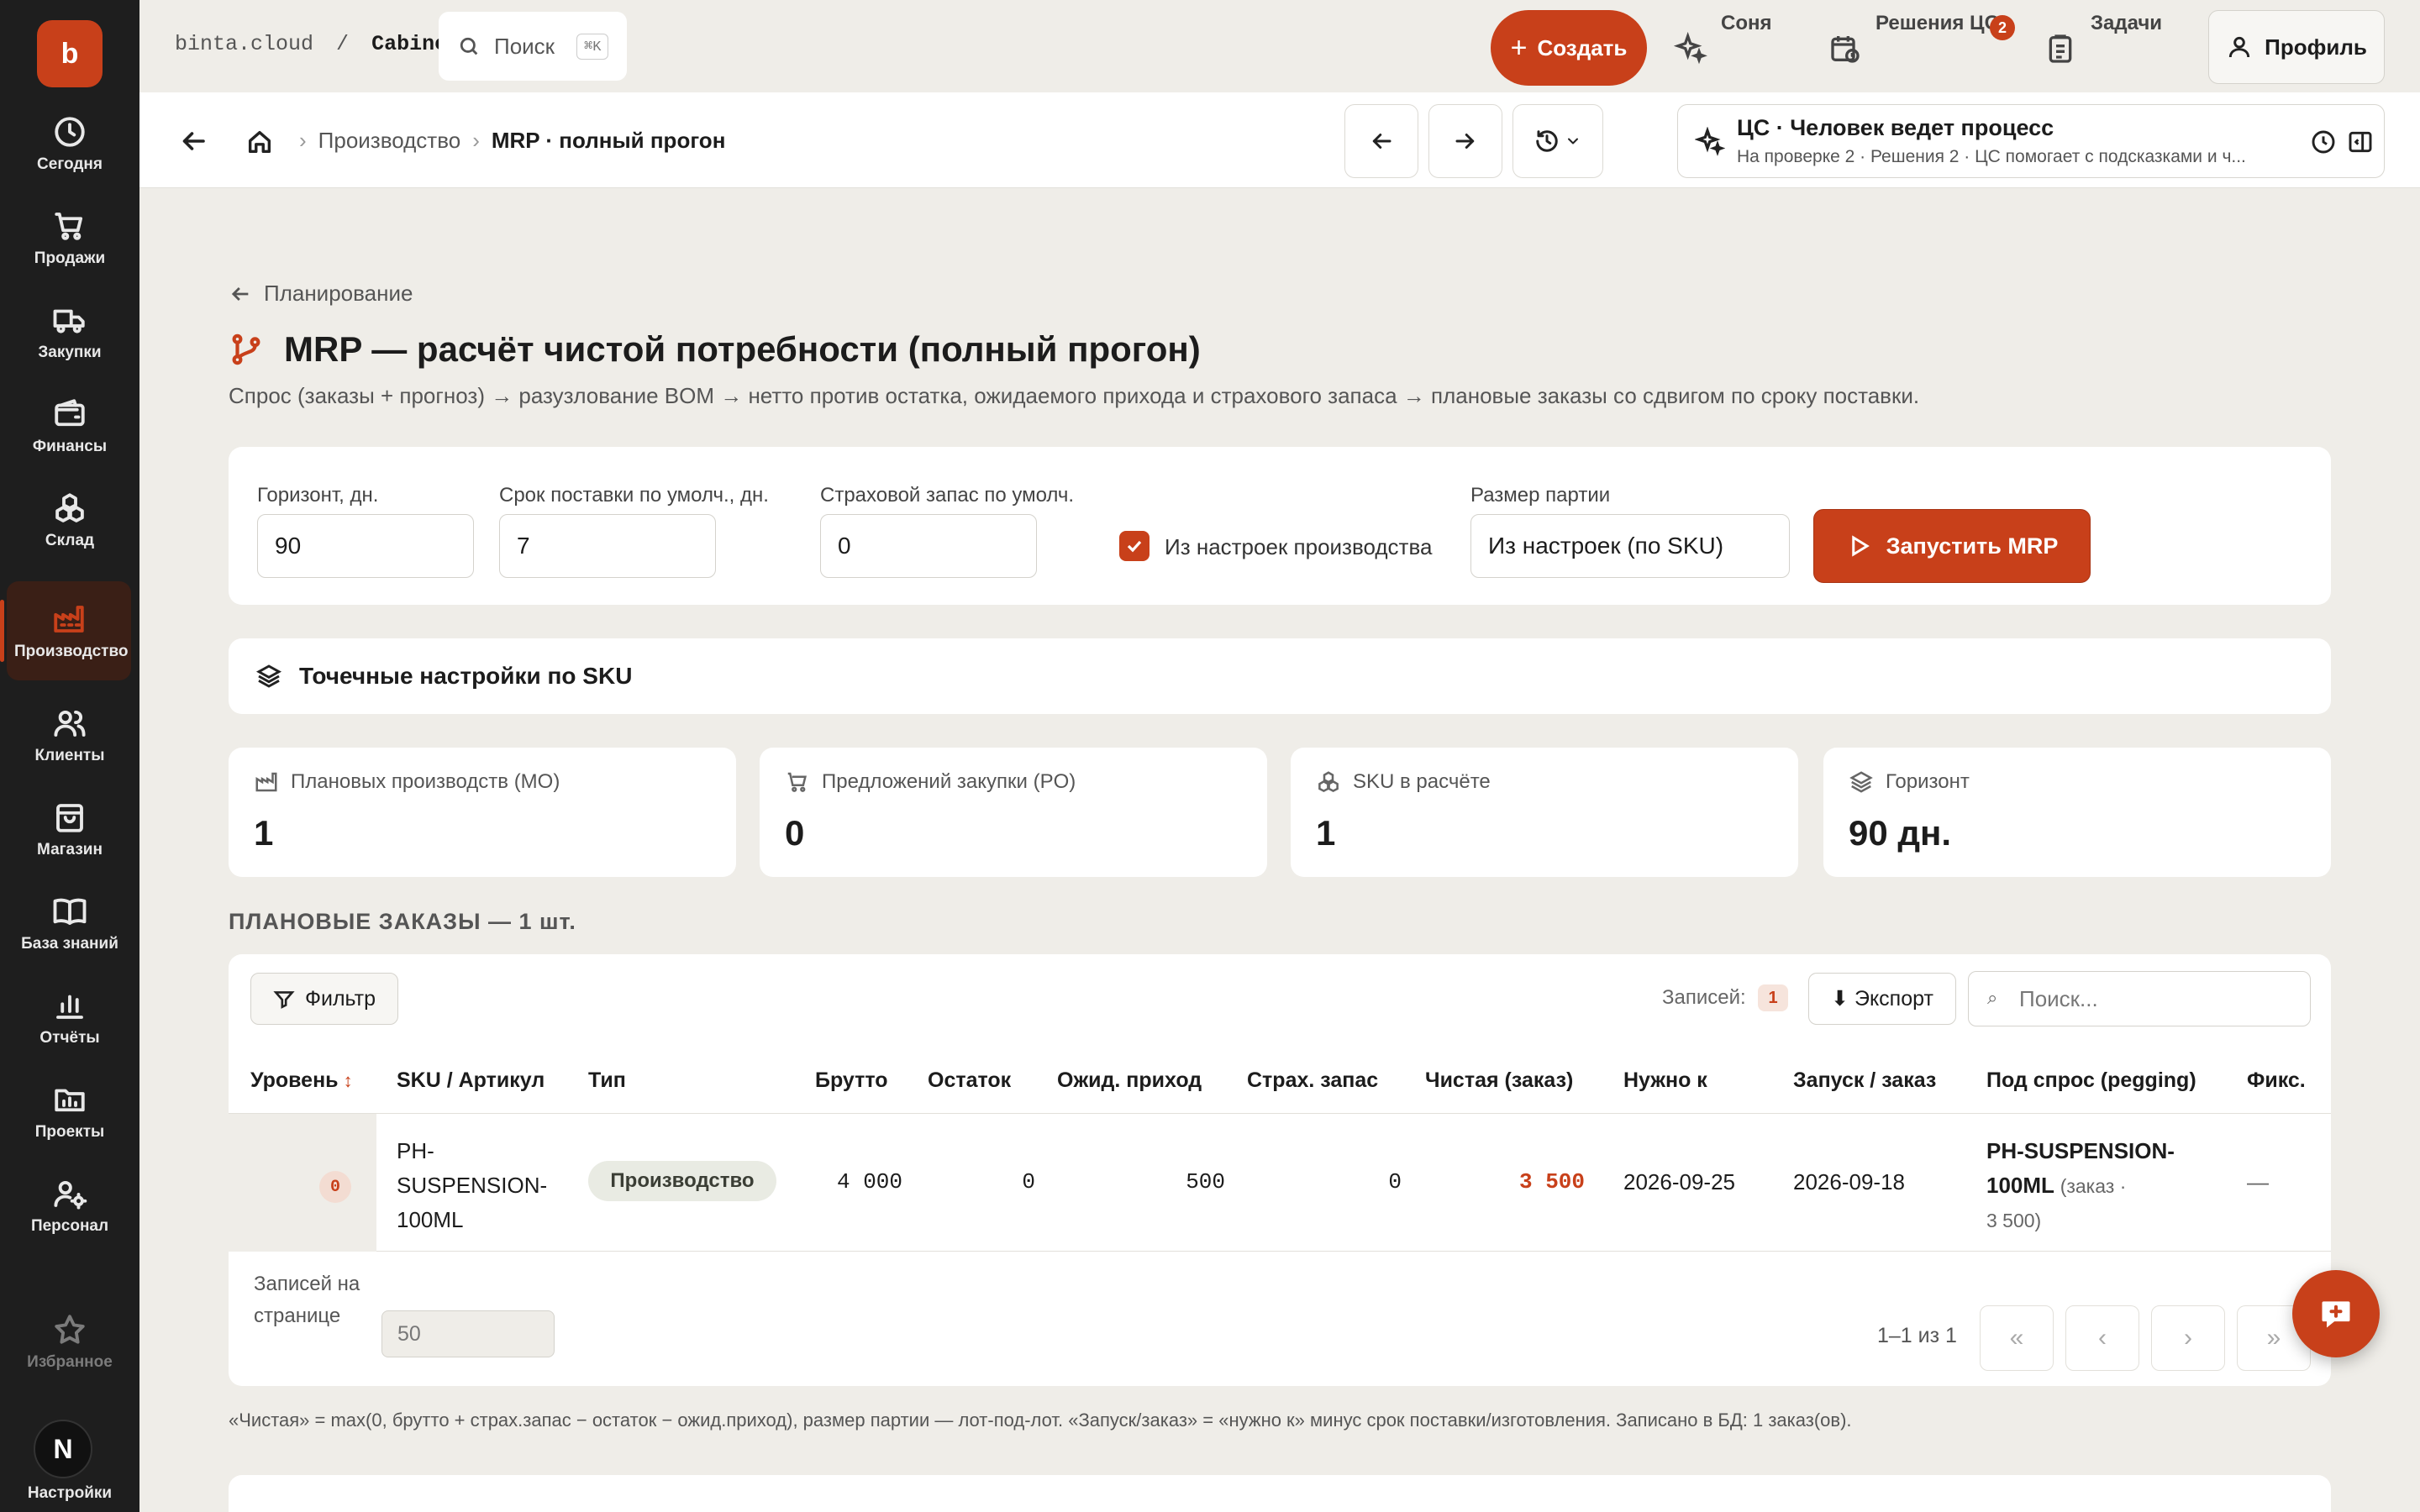 The width and height of the screenshot is (2420, 1512). Describe the element at coordinates (69, 425) in the screenshot. I see `sidebar-item-finance: Финансы` at that location.